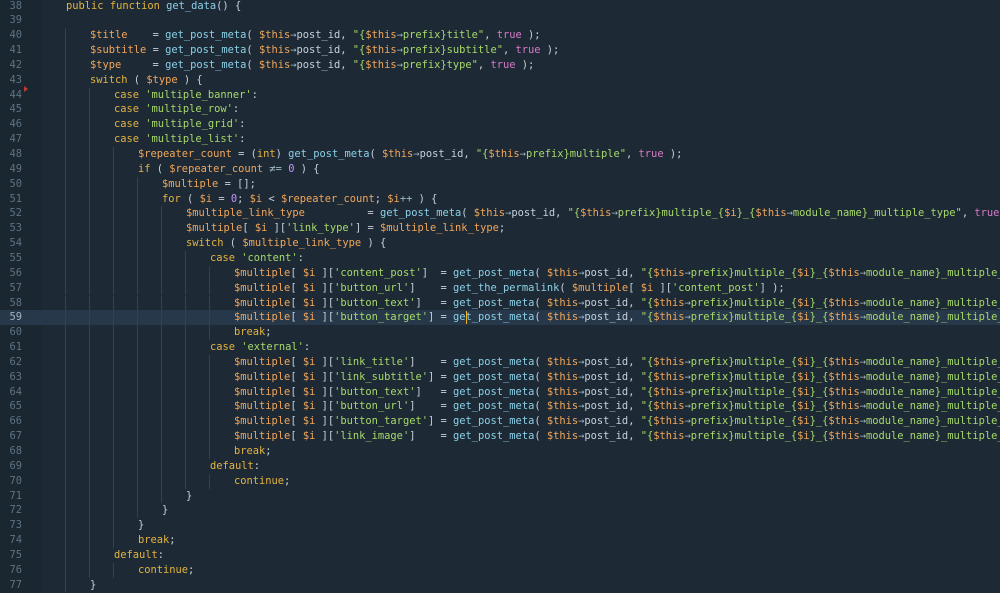 Image resolution: width=1000 pixels, height=593 pixels. I want to click on code-token: true, so click(651, 154).